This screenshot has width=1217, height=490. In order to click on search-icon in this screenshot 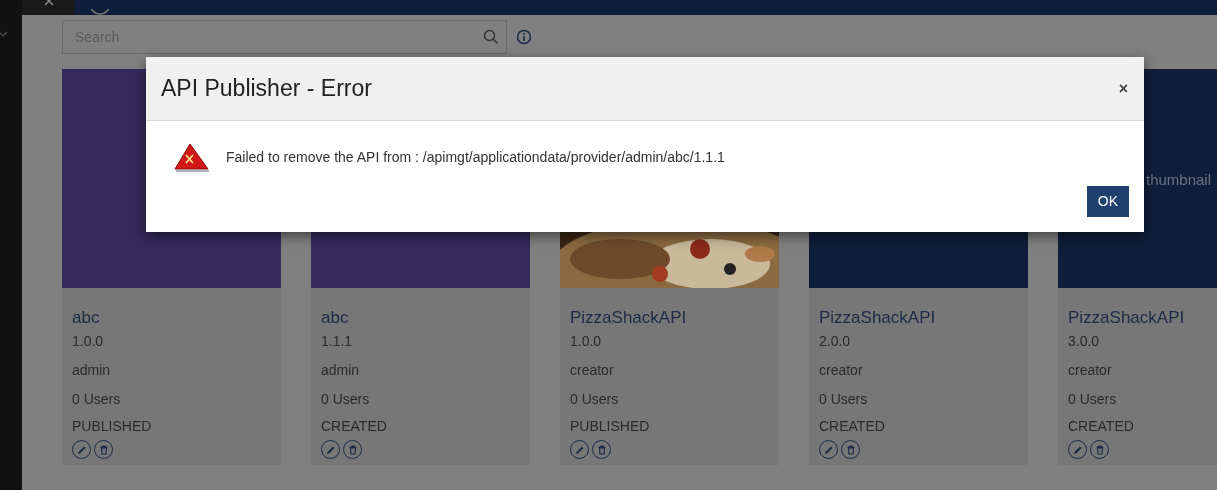, I will do `click(491, 37)`.